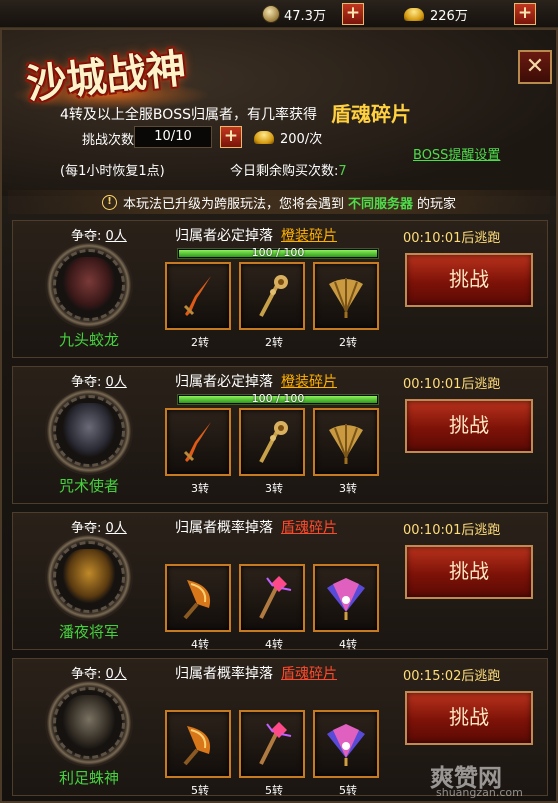  I want to click on attempt-cost: 200/次, so click(288, 137).